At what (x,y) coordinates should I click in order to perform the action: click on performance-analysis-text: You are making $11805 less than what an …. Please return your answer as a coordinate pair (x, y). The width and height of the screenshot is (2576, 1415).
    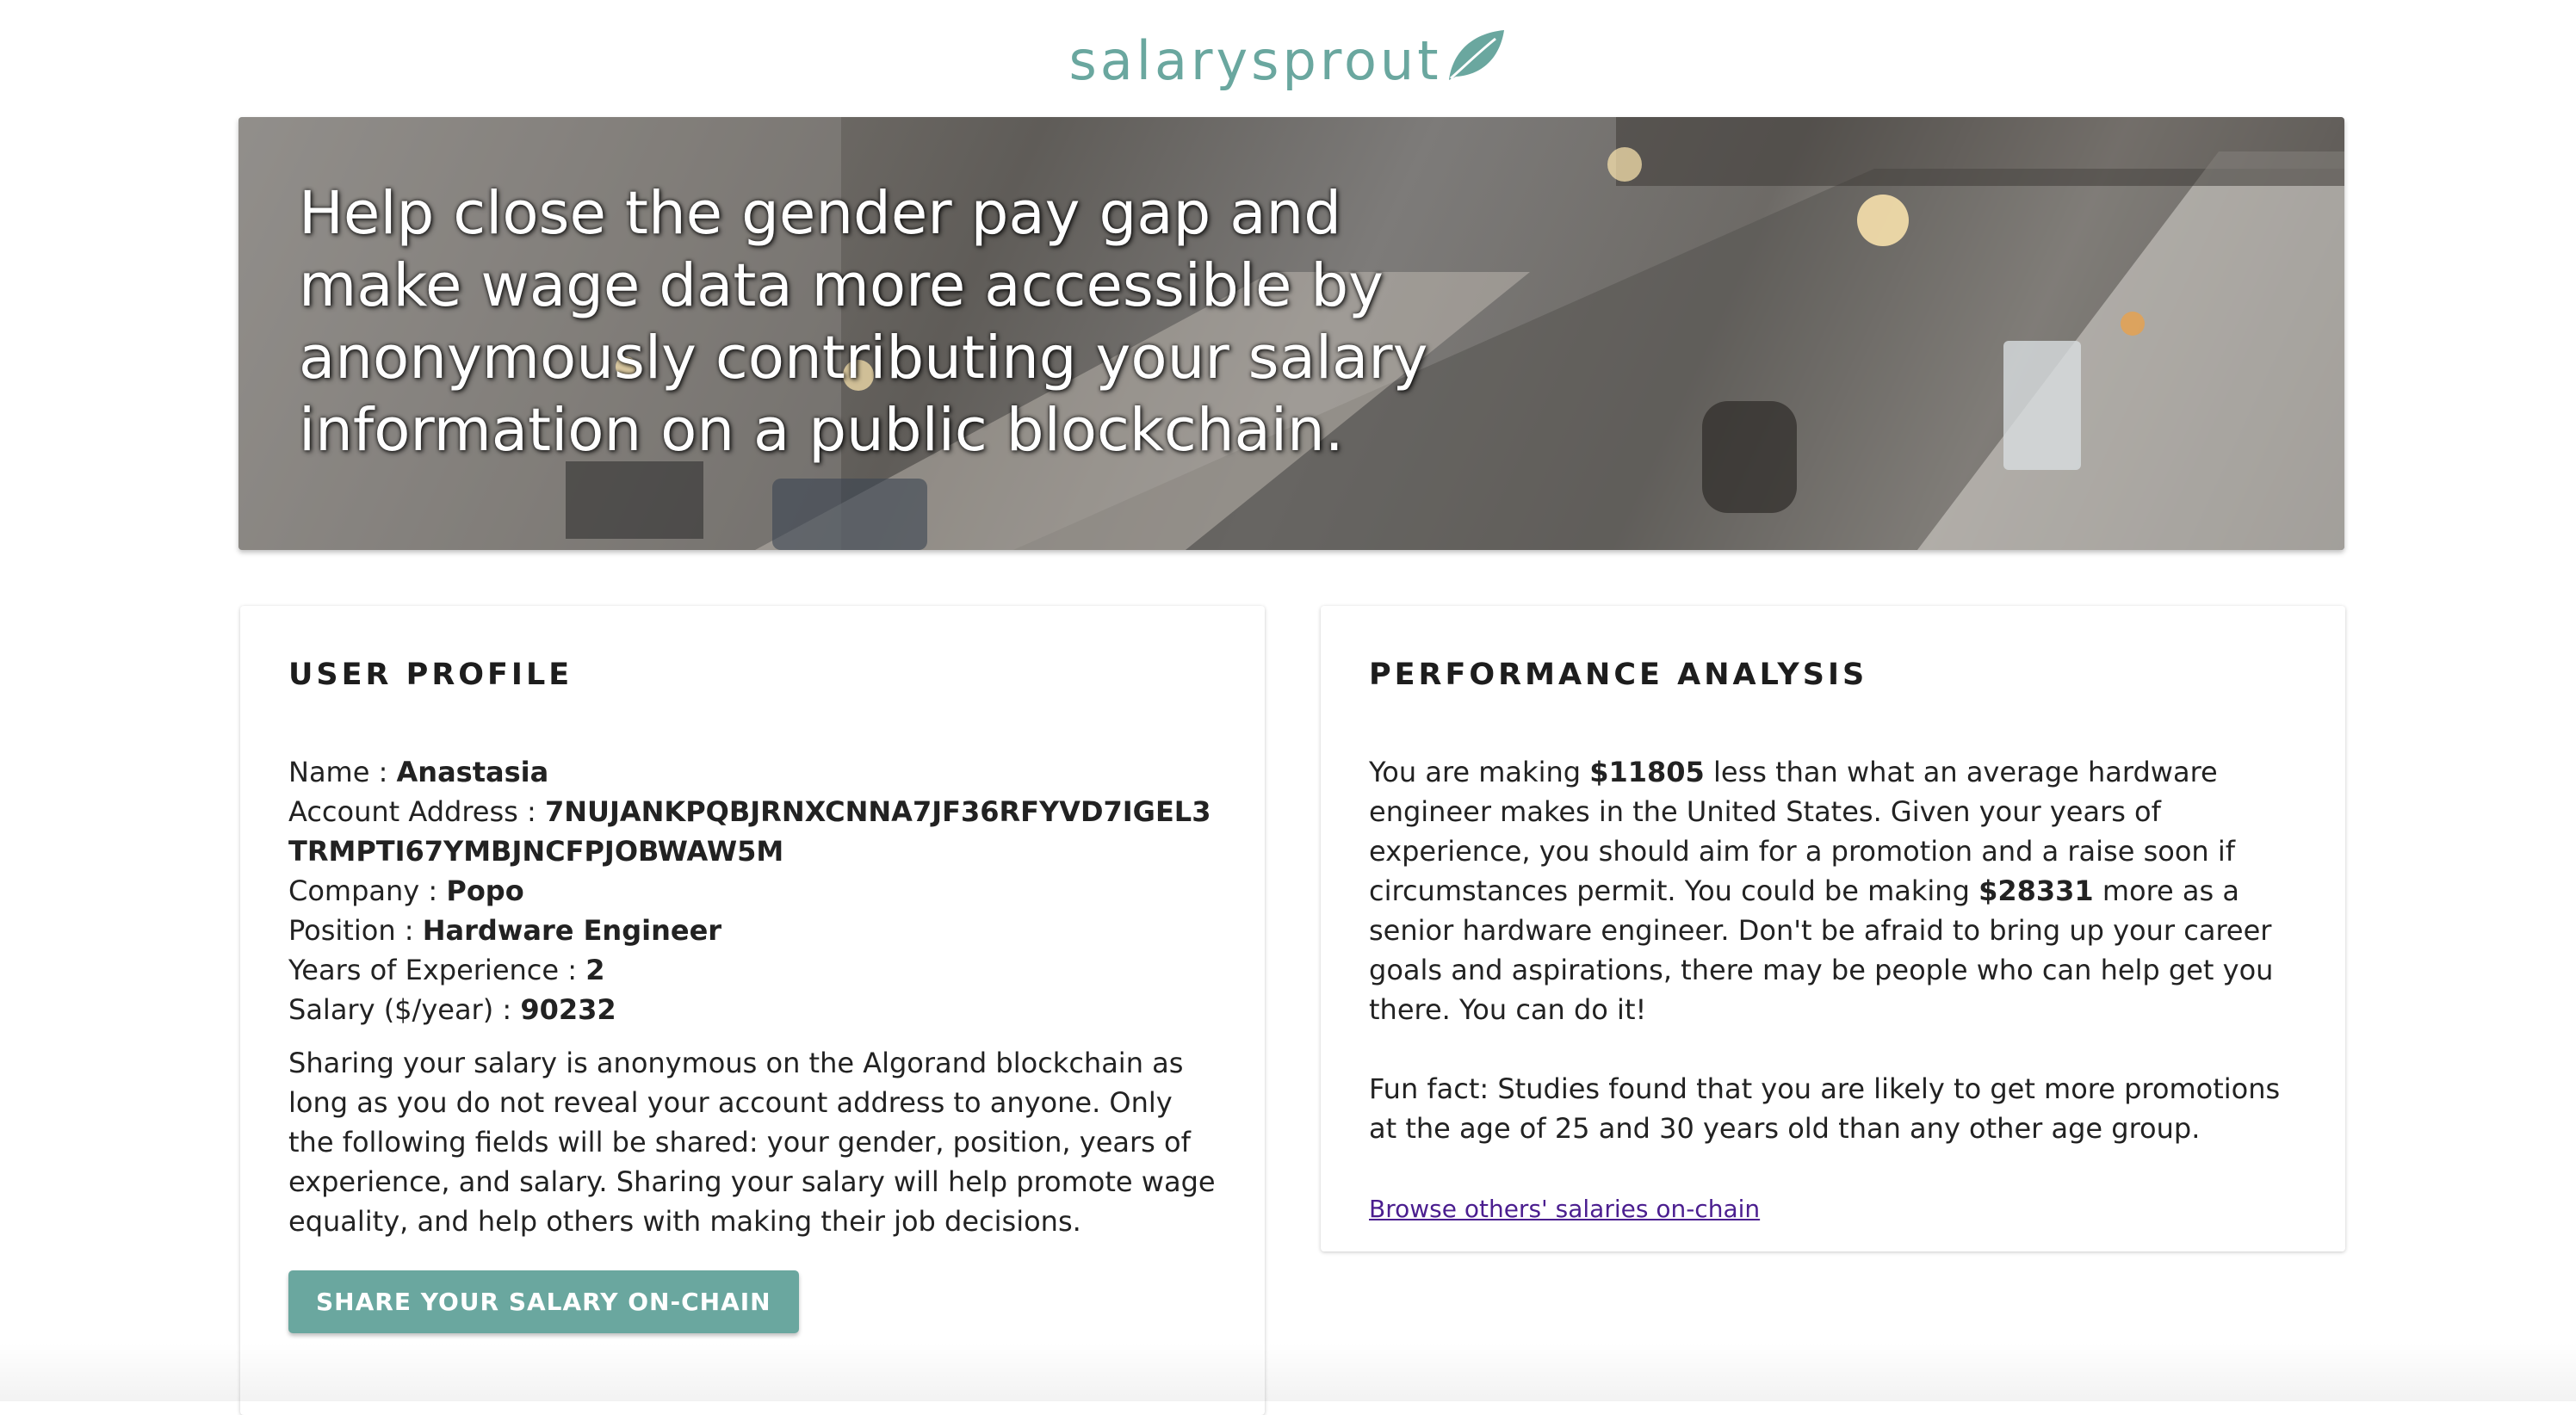
    Looking at the image, I should click on (1833, 891).